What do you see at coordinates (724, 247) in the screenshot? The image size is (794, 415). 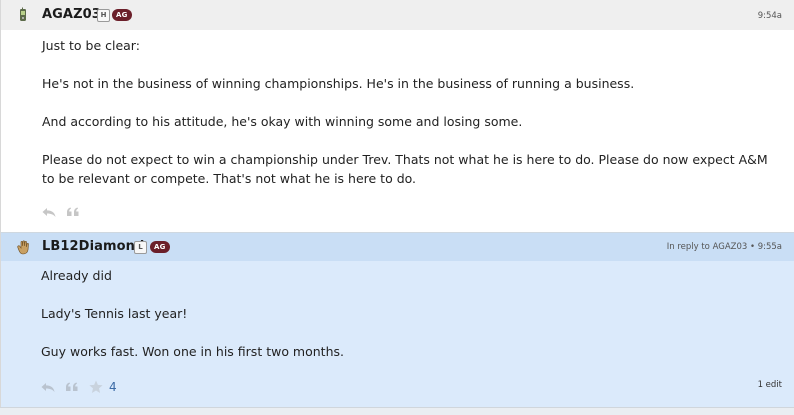 I see `reply-meta: In reply to AGAZ03 • 9:55a` at bounding box center [724, 247].